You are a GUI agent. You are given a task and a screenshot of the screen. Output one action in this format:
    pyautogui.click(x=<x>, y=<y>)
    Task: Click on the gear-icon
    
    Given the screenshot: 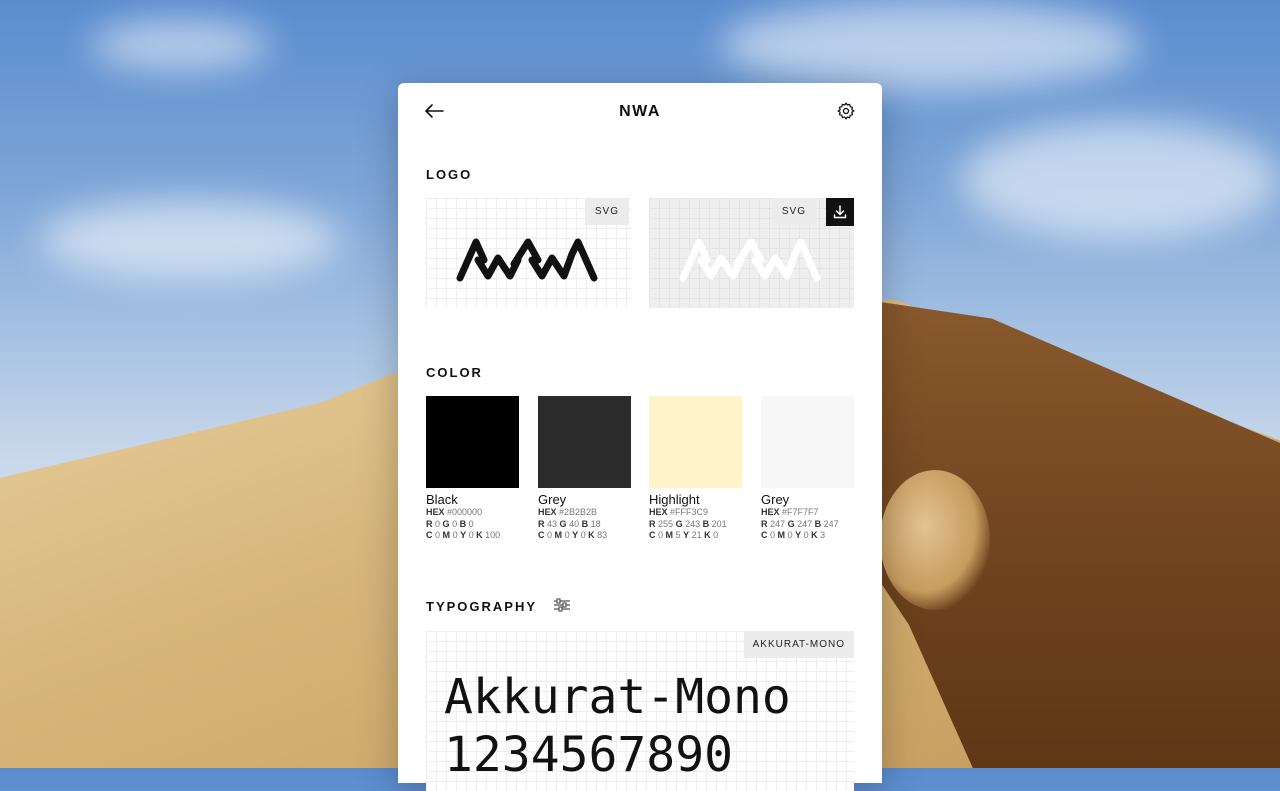 What is the action you would take?
    pyautogui.click(x=846, y=111)
    